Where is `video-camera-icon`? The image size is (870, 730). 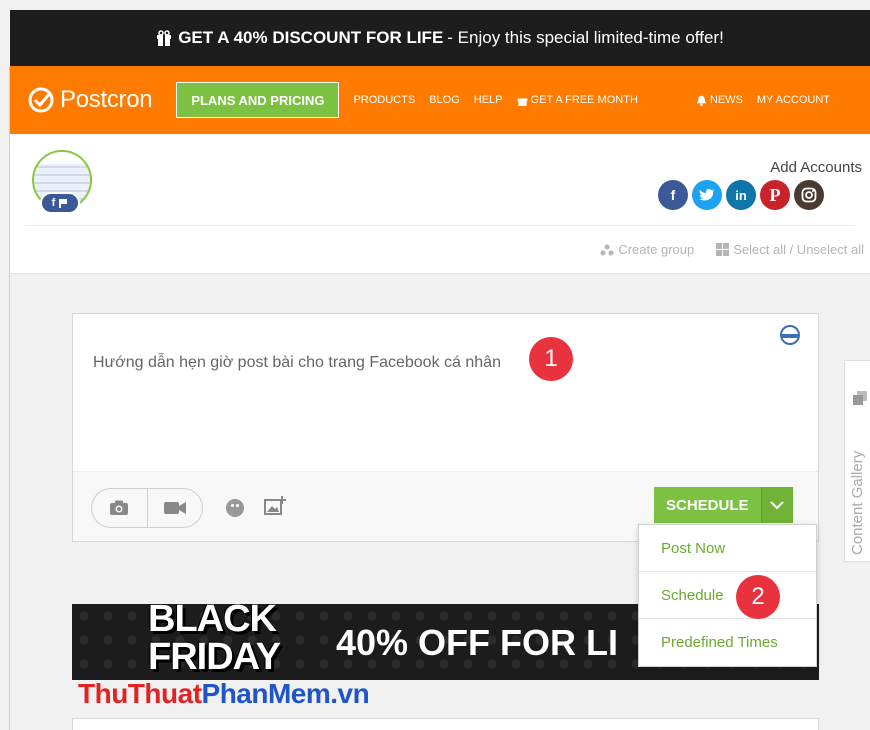
video-camera-icon is located at coordinates (174, 508).